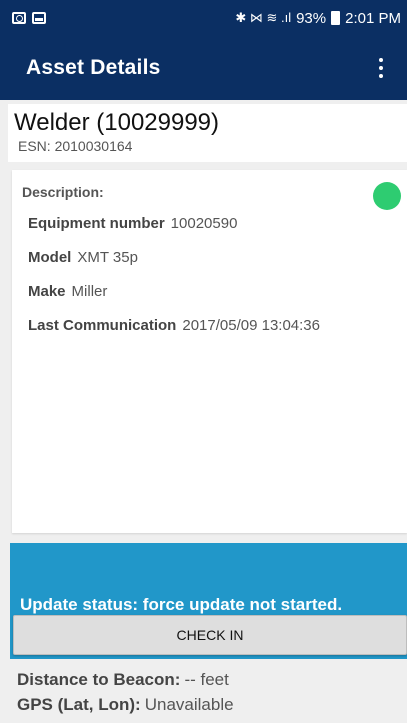 The width and height of the screenshot is (407, 723). Describe the element at coordinates (93, 67) in the screenshot. I see `page-title: Asset Details` at that location.